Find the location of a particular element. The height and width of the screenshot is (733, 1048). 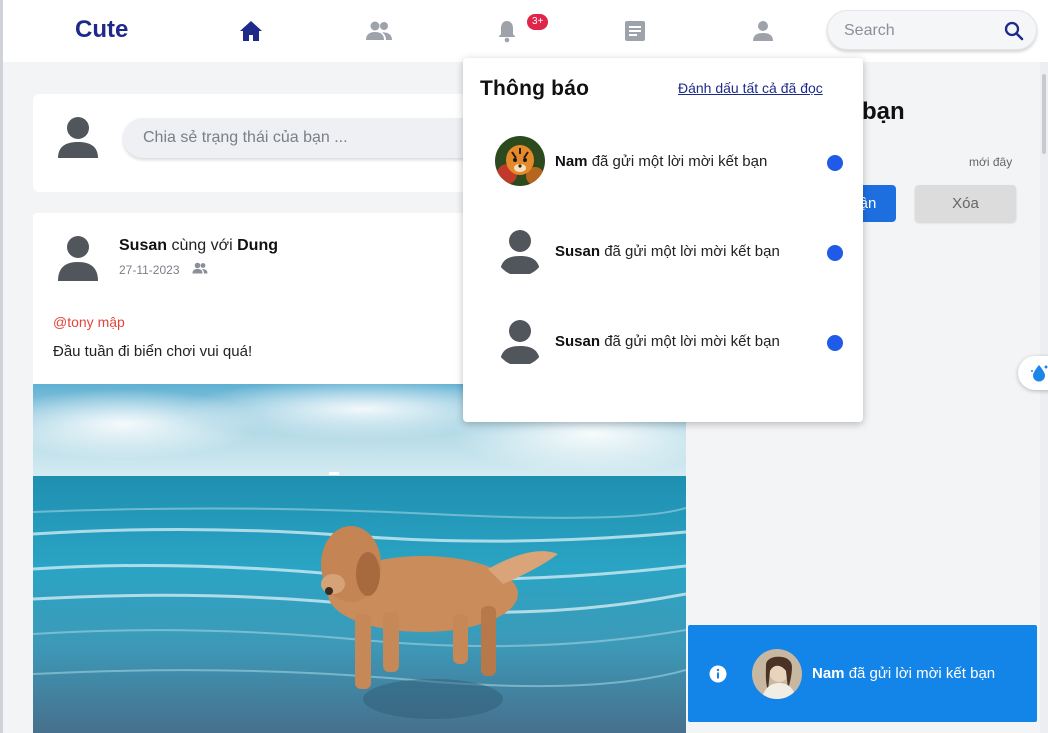

scrollbar-thumb is located at coordinates (1044, 114).